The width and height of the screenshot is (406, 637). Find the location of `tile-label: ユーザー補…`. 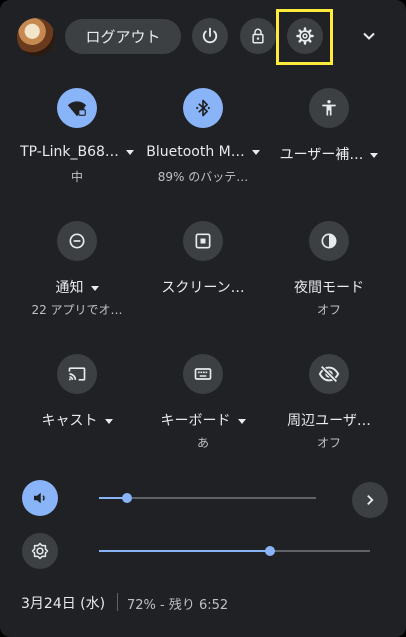

tile-label: ユーザー補… is located at coordinates (329, 154).